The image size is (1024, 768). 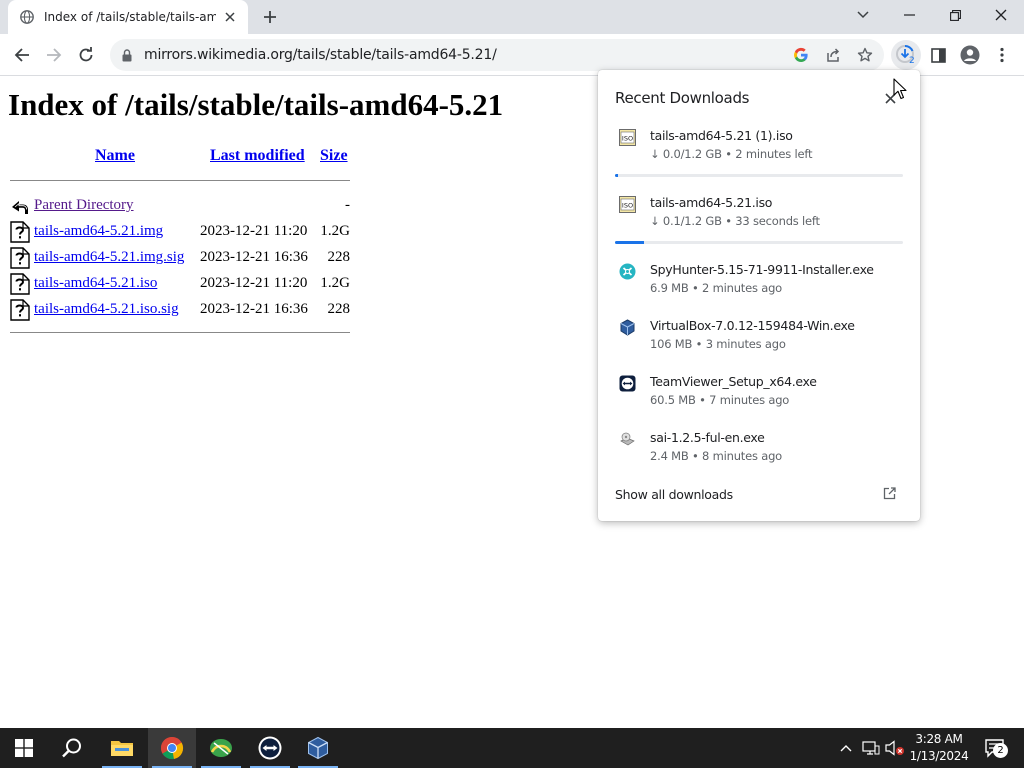 What do you see at coordinates (731, 154) in the screenshot?
I see `download-status: ↓ 0.0/1.2 GB • 2 minutes left` at bounding box center [731, 154].